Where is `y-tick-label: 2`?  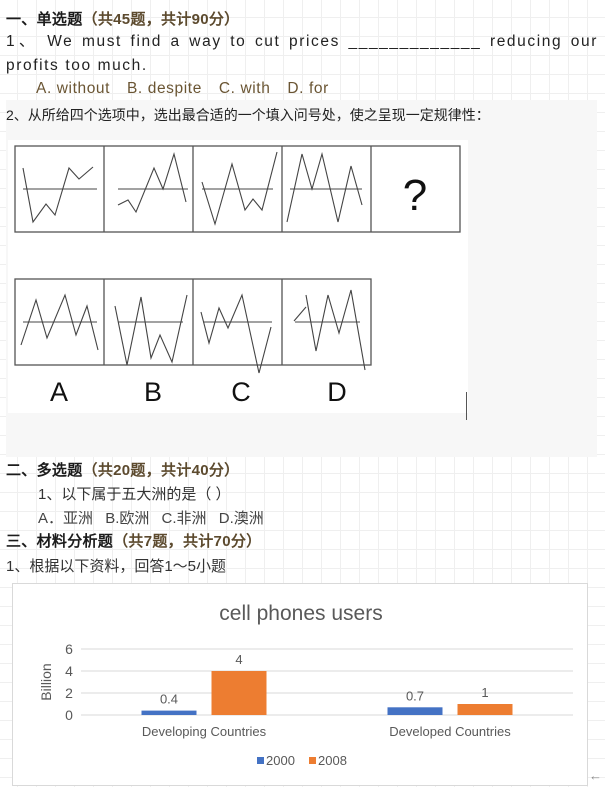 y-tick-label: 2 is located at coordinates (69, 693).